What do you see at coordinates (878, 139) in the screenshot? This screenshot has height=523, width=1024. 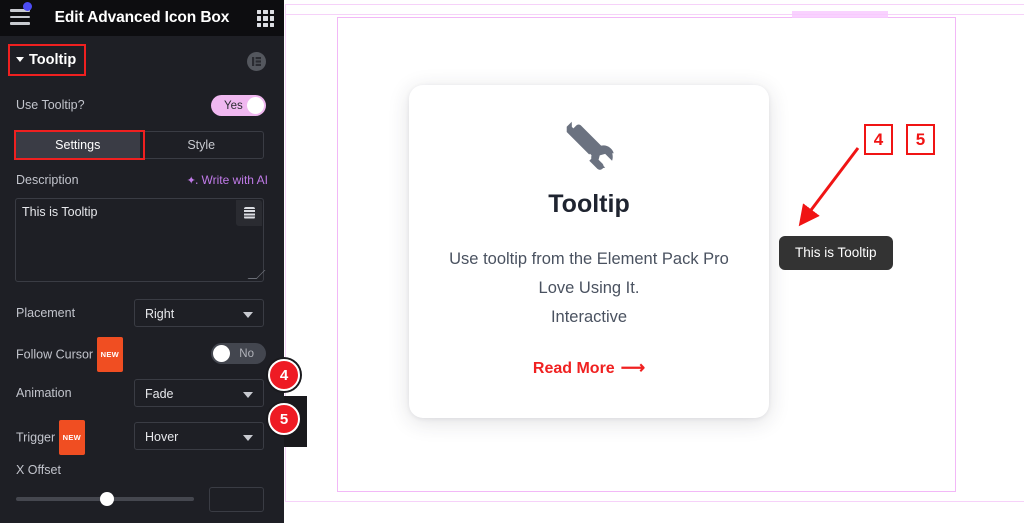 I see `annotation-number-4: 4` at bounding box center [878, 139].